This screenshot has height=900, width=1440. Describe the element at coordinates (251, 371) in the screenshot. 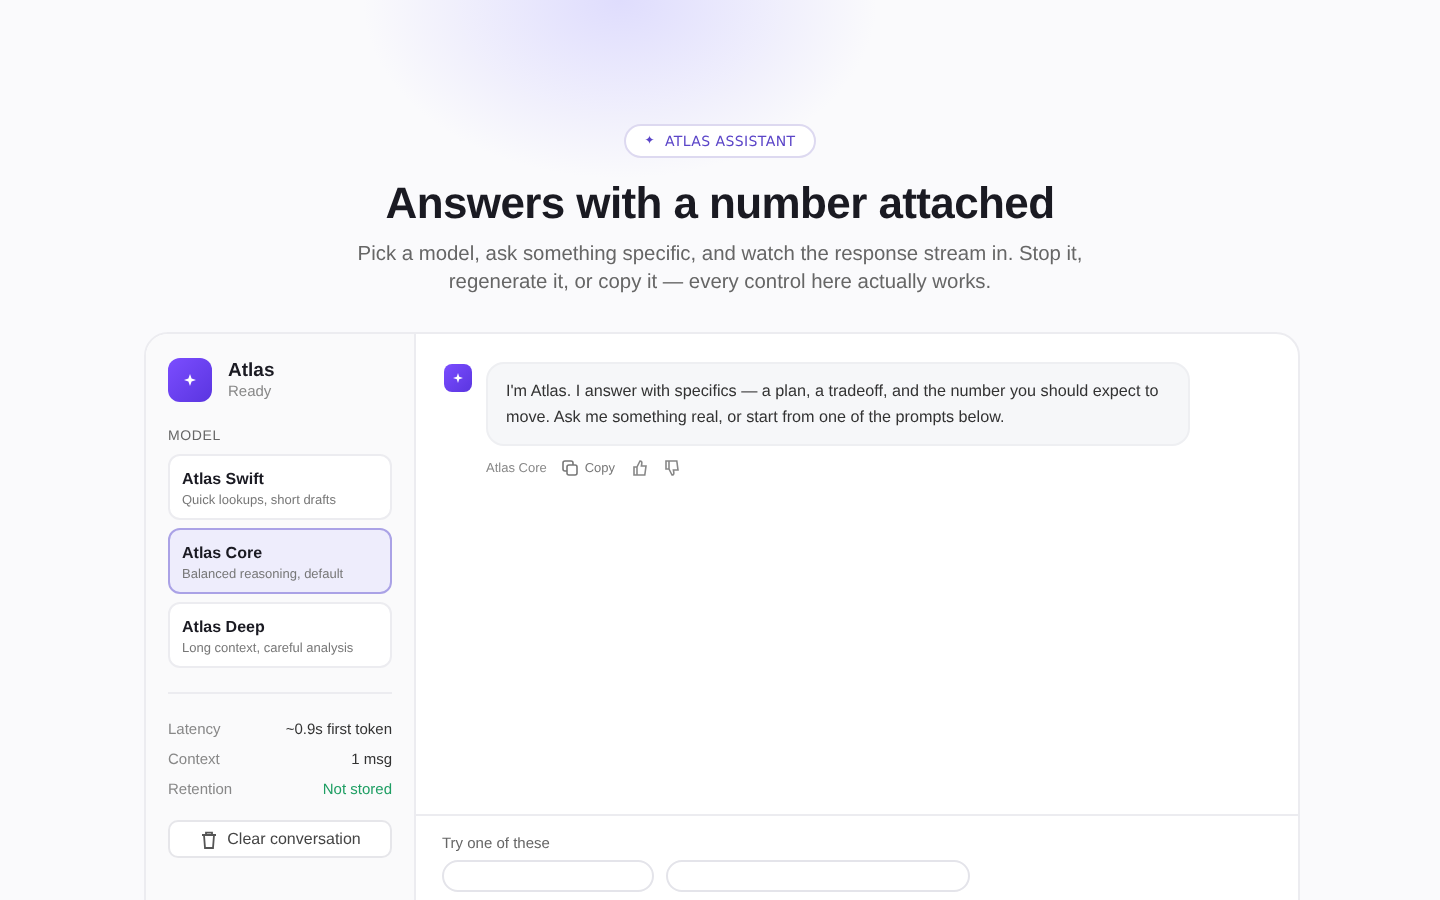

I see `assistant-name: Atlas` at that location.